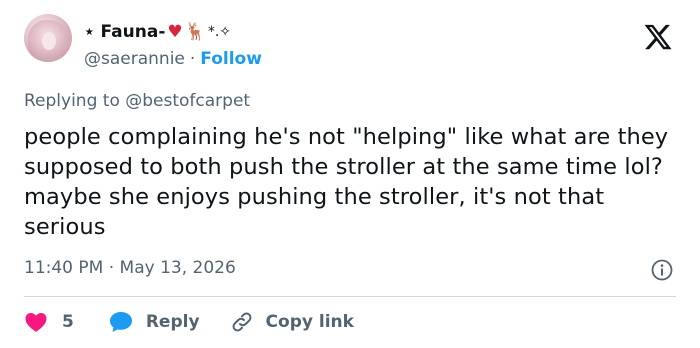  I want to click on reply-button: Reply, so click(154, 322).